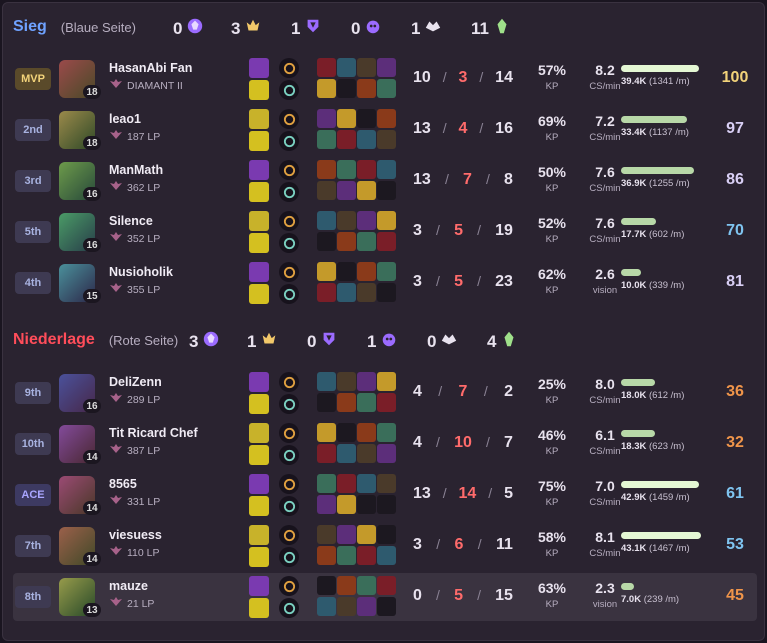  What do you see at coordinates (136, 170) in the screenshot?
I see `player-name: ManMath` at bounding box center [136, 170].